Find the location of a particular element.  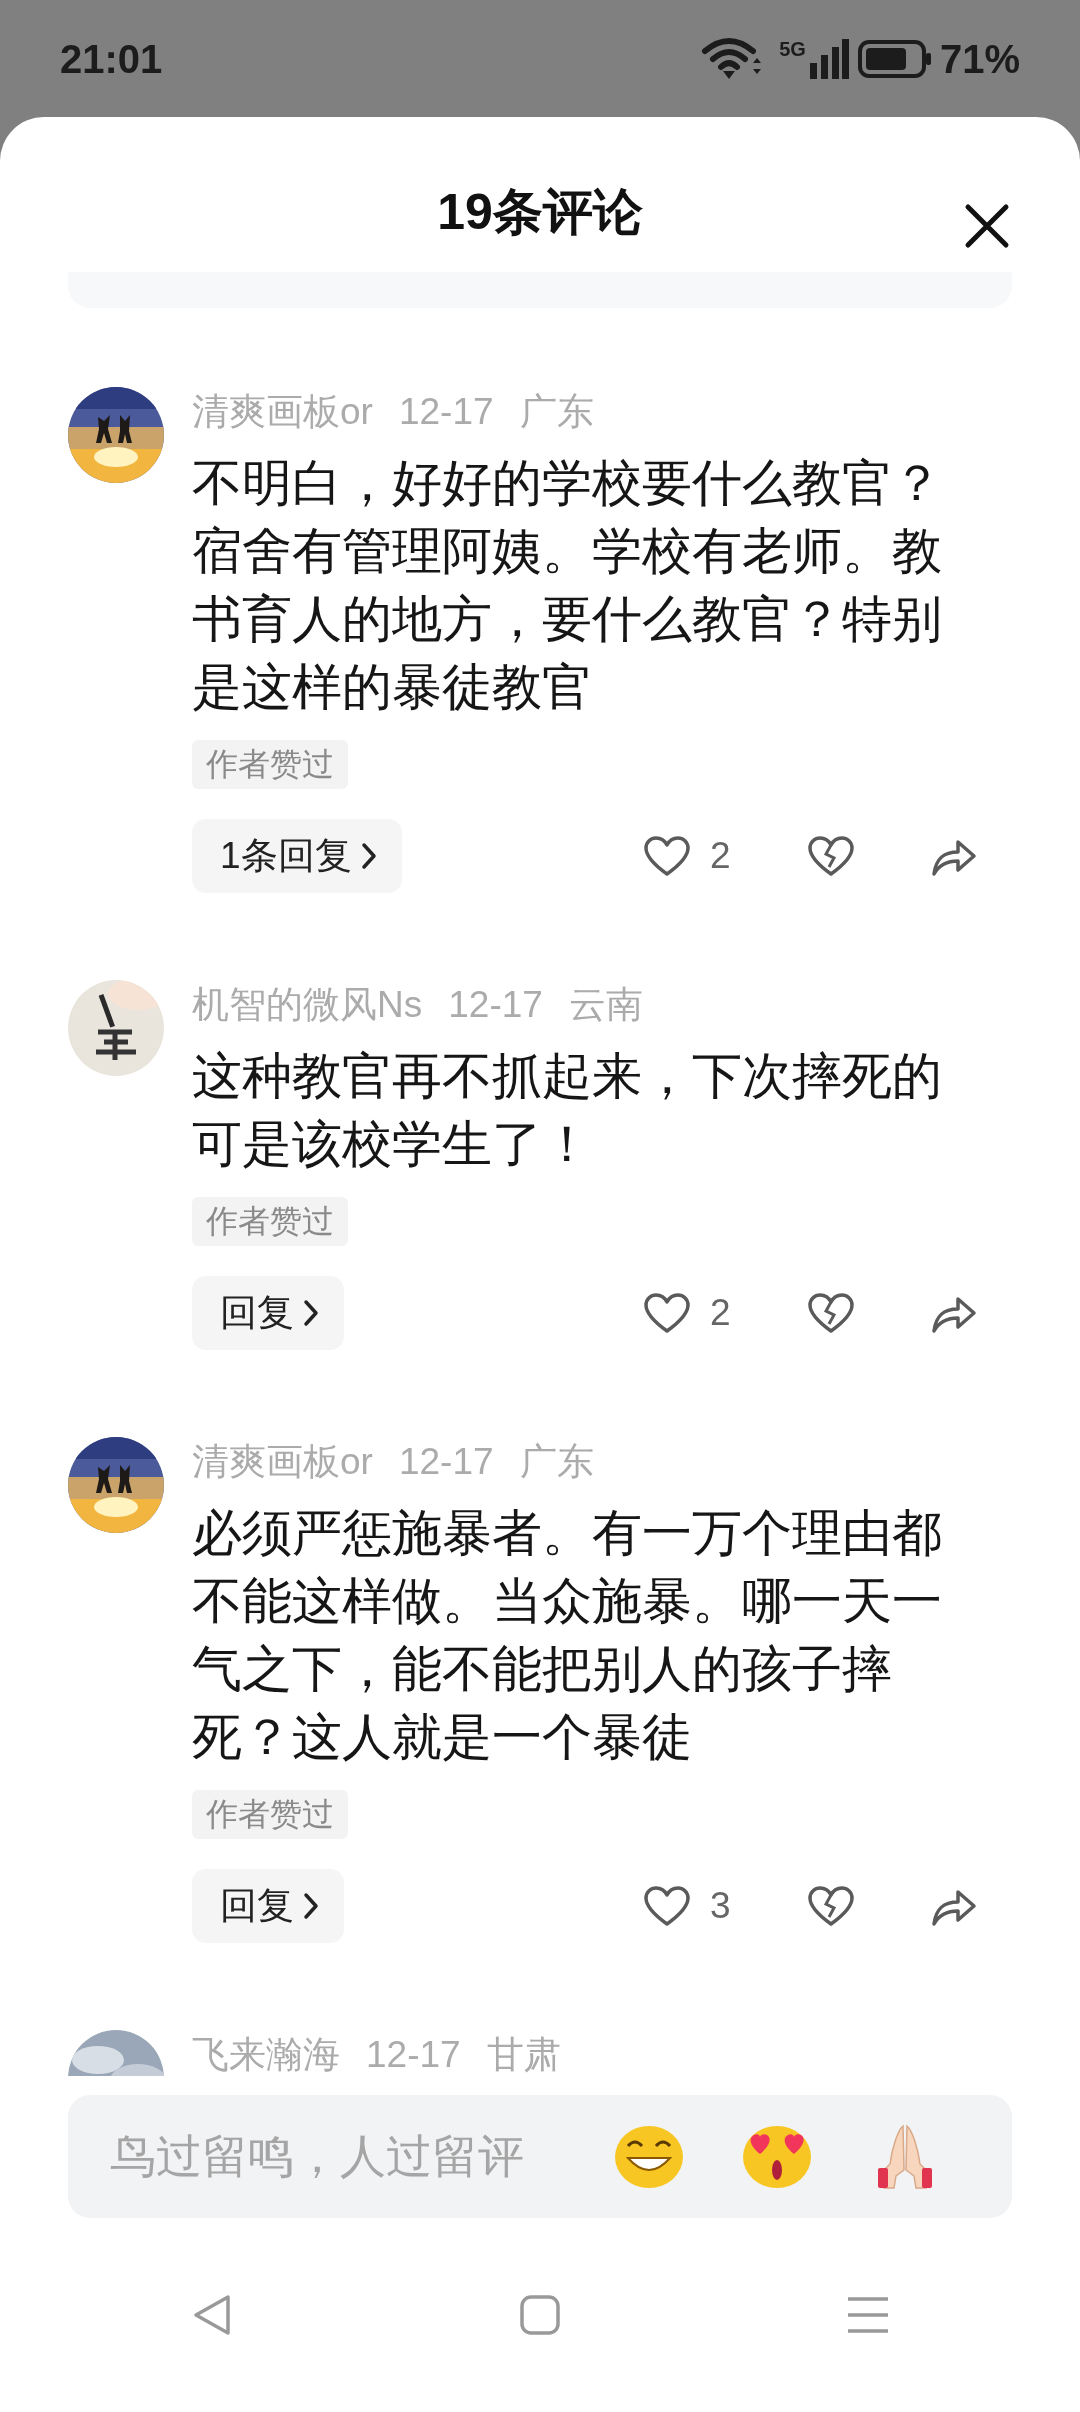

reply-button: 1条回复 is located at coordinates (297, 856).